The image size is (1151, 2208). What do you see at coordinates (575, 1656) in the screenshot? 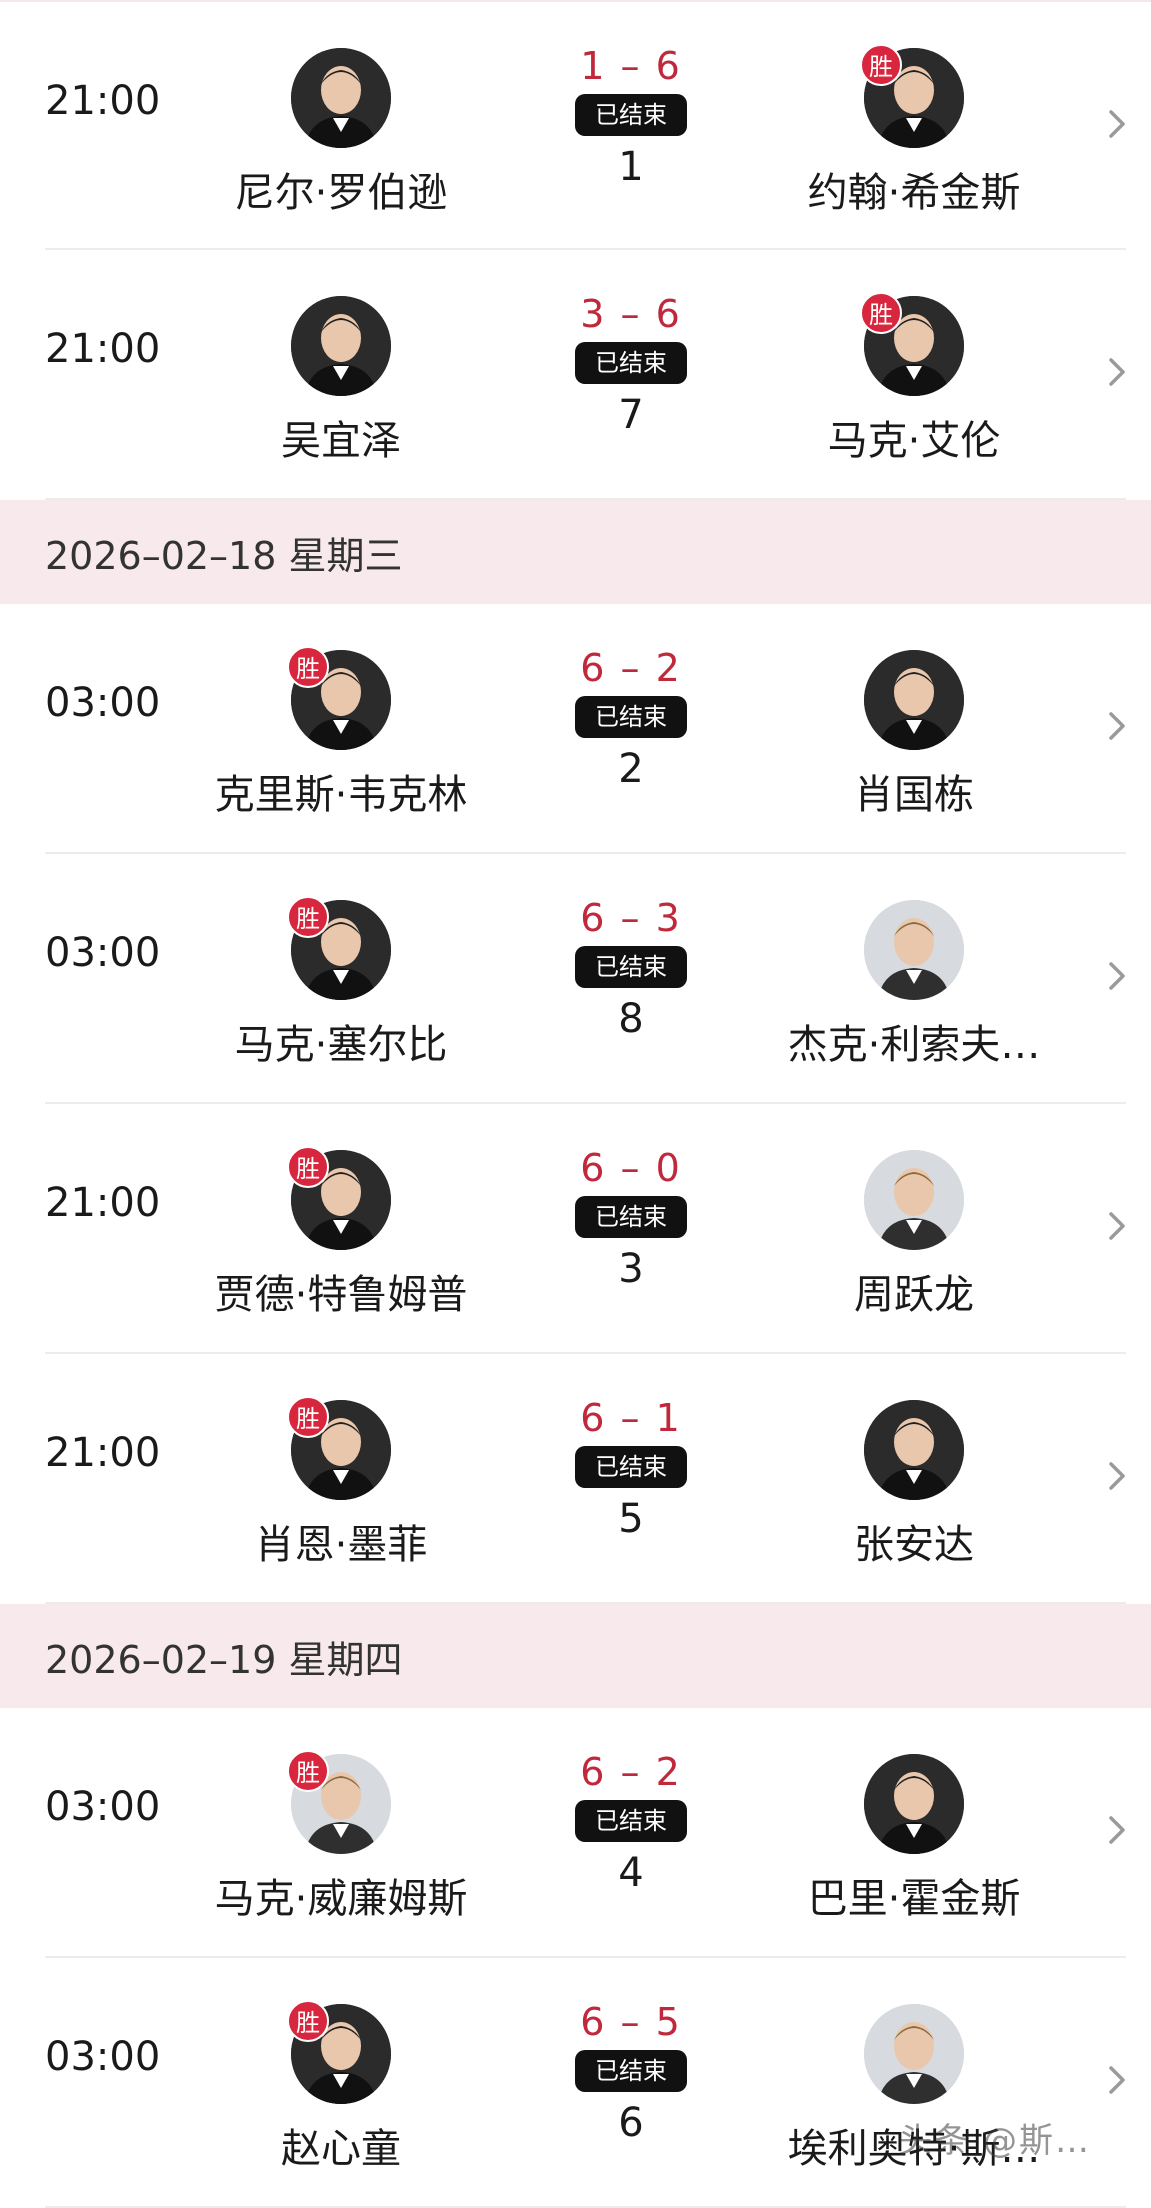
I see `date-header: 2026–02–19 星期四` at bounding box center [575, 1656].